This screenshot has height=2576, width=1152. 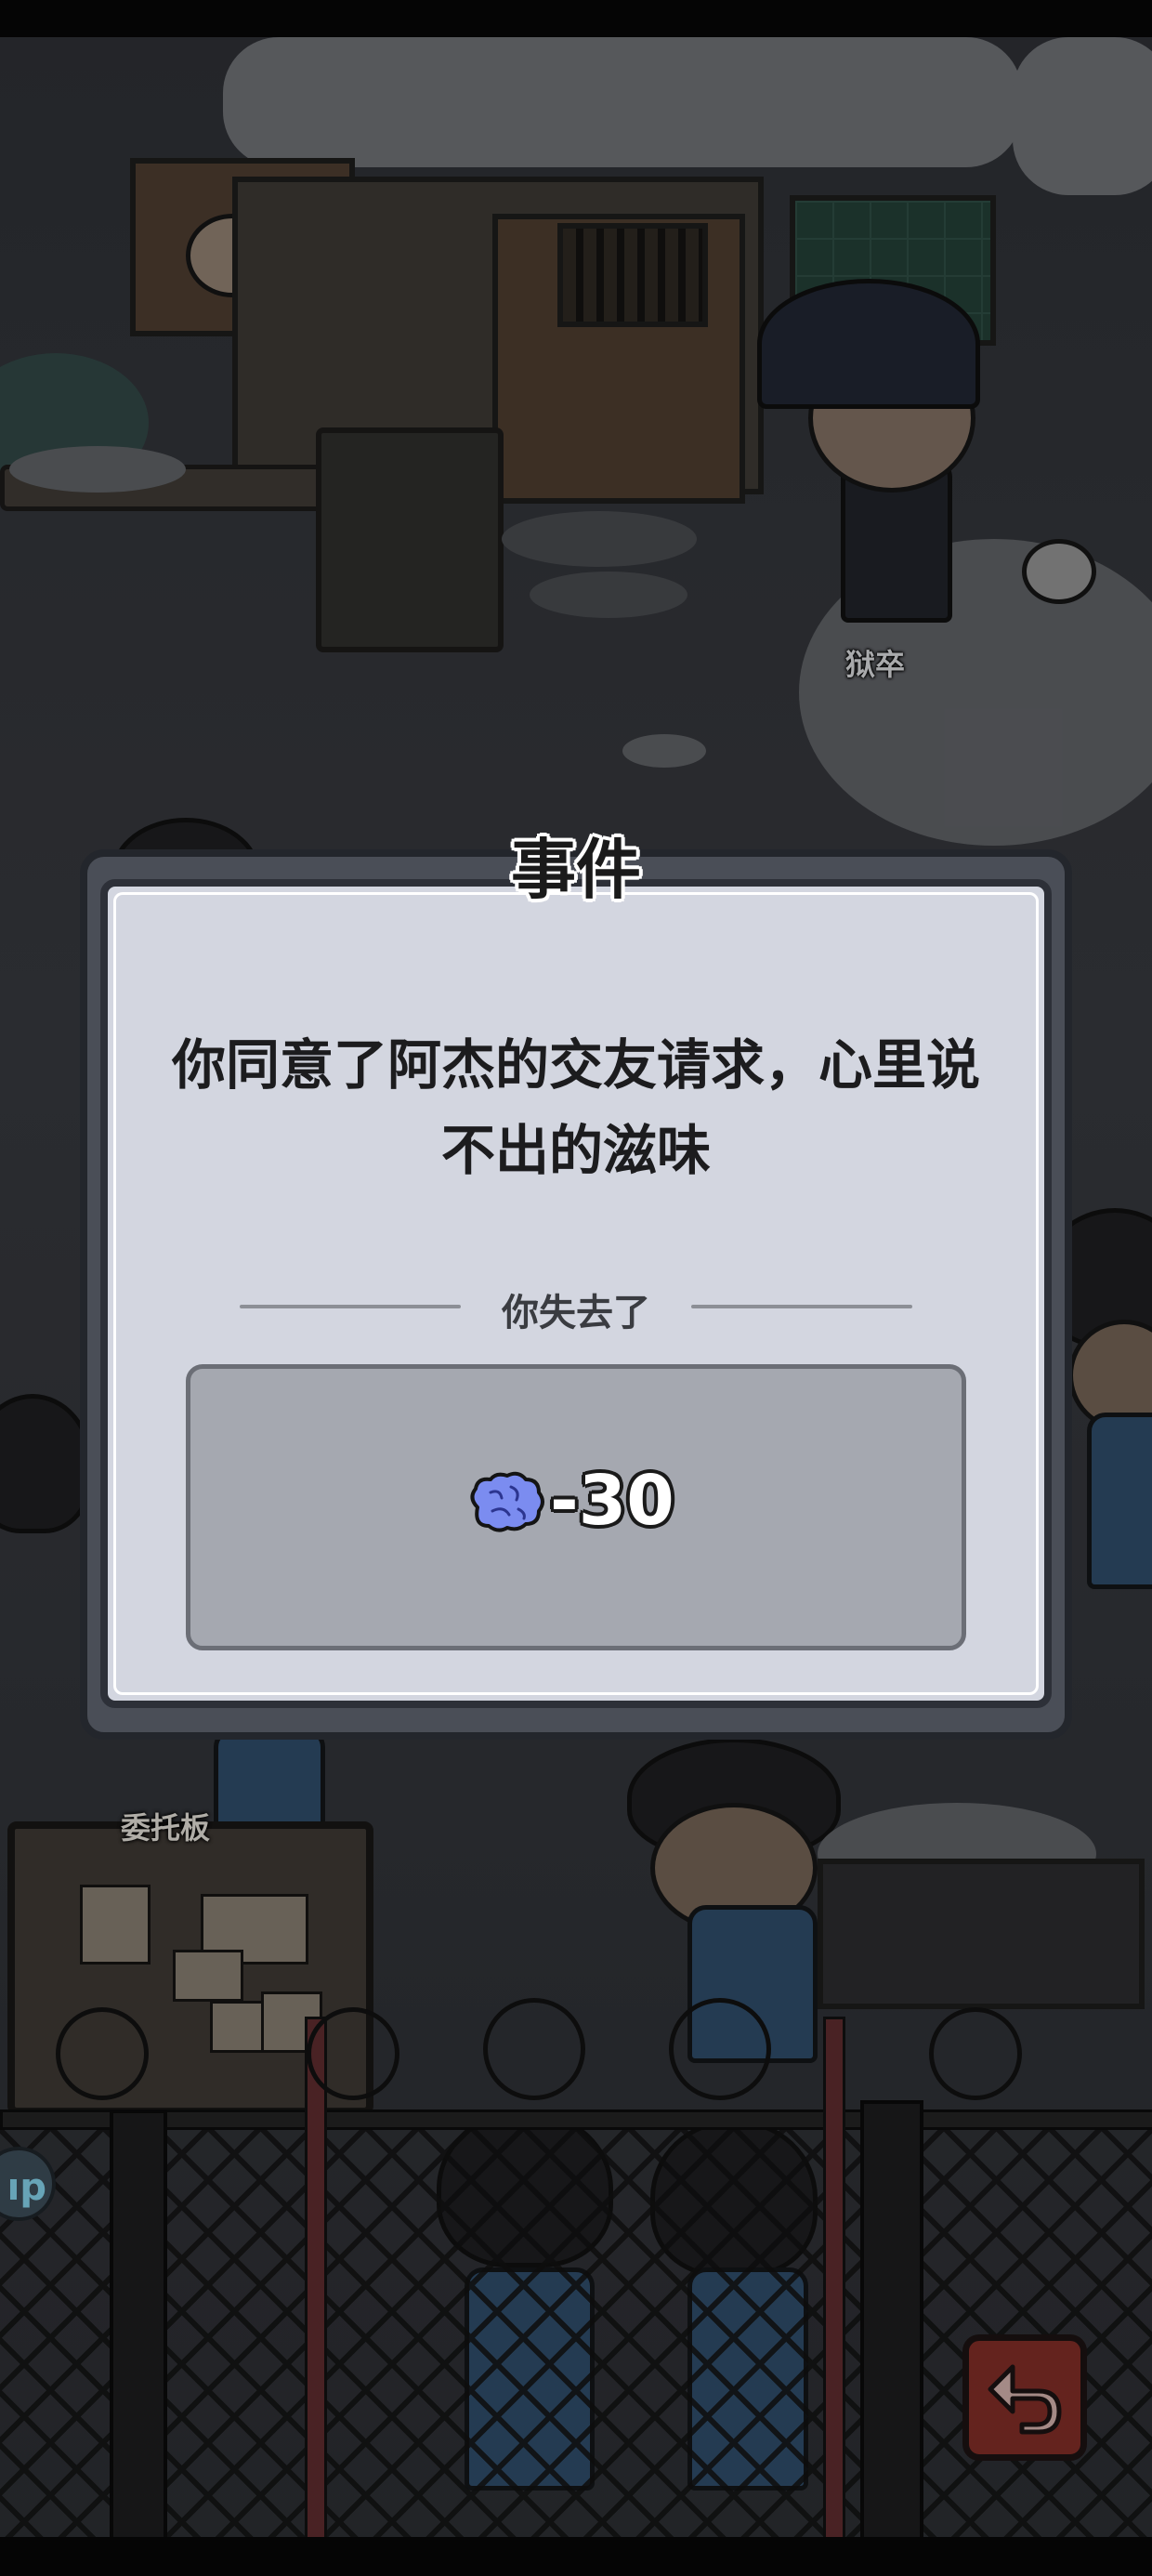 What do you see at coordinates (507, 1501) in the screenshot?
I see `brain-icon` at bounding box center [507, 1501].